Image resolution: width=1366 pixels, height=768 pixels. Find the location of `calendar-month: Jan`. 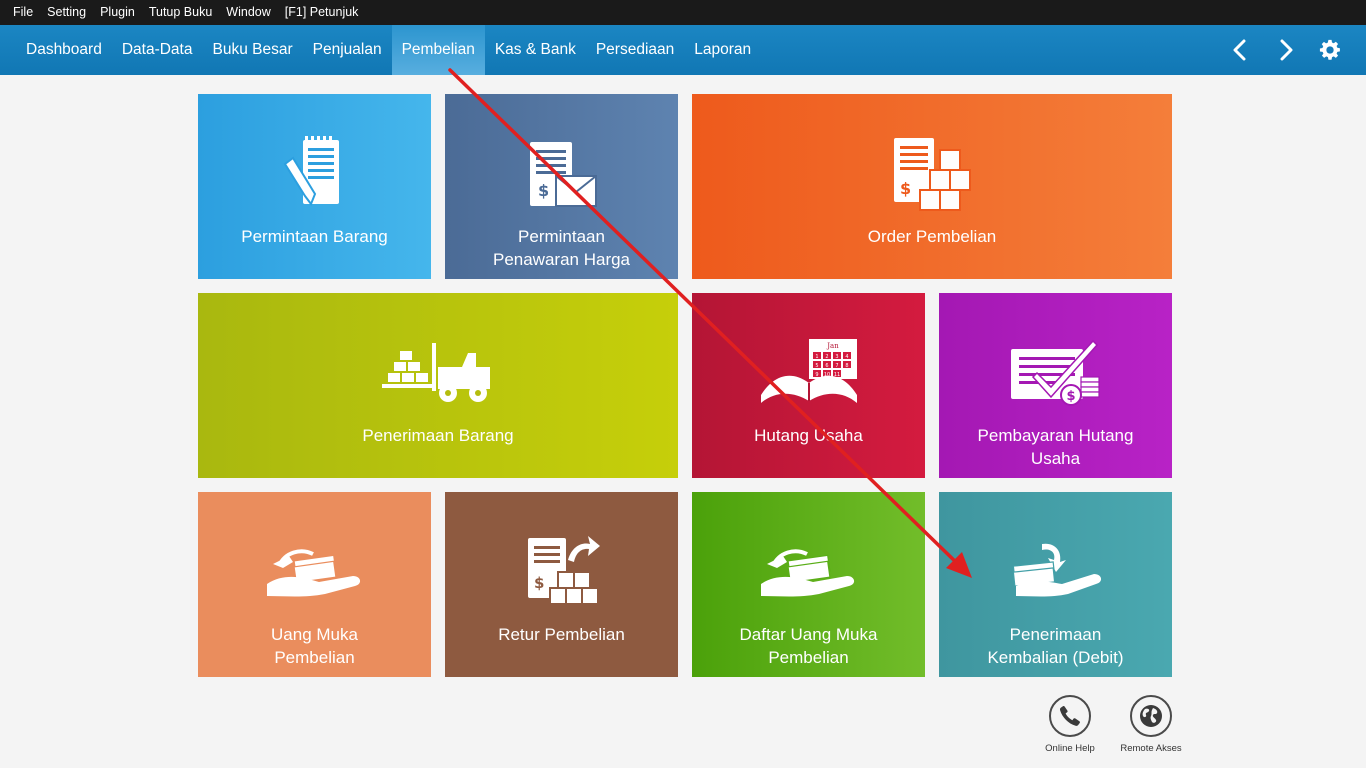

calendar-month: Jan is located at coordinates (832, 346).